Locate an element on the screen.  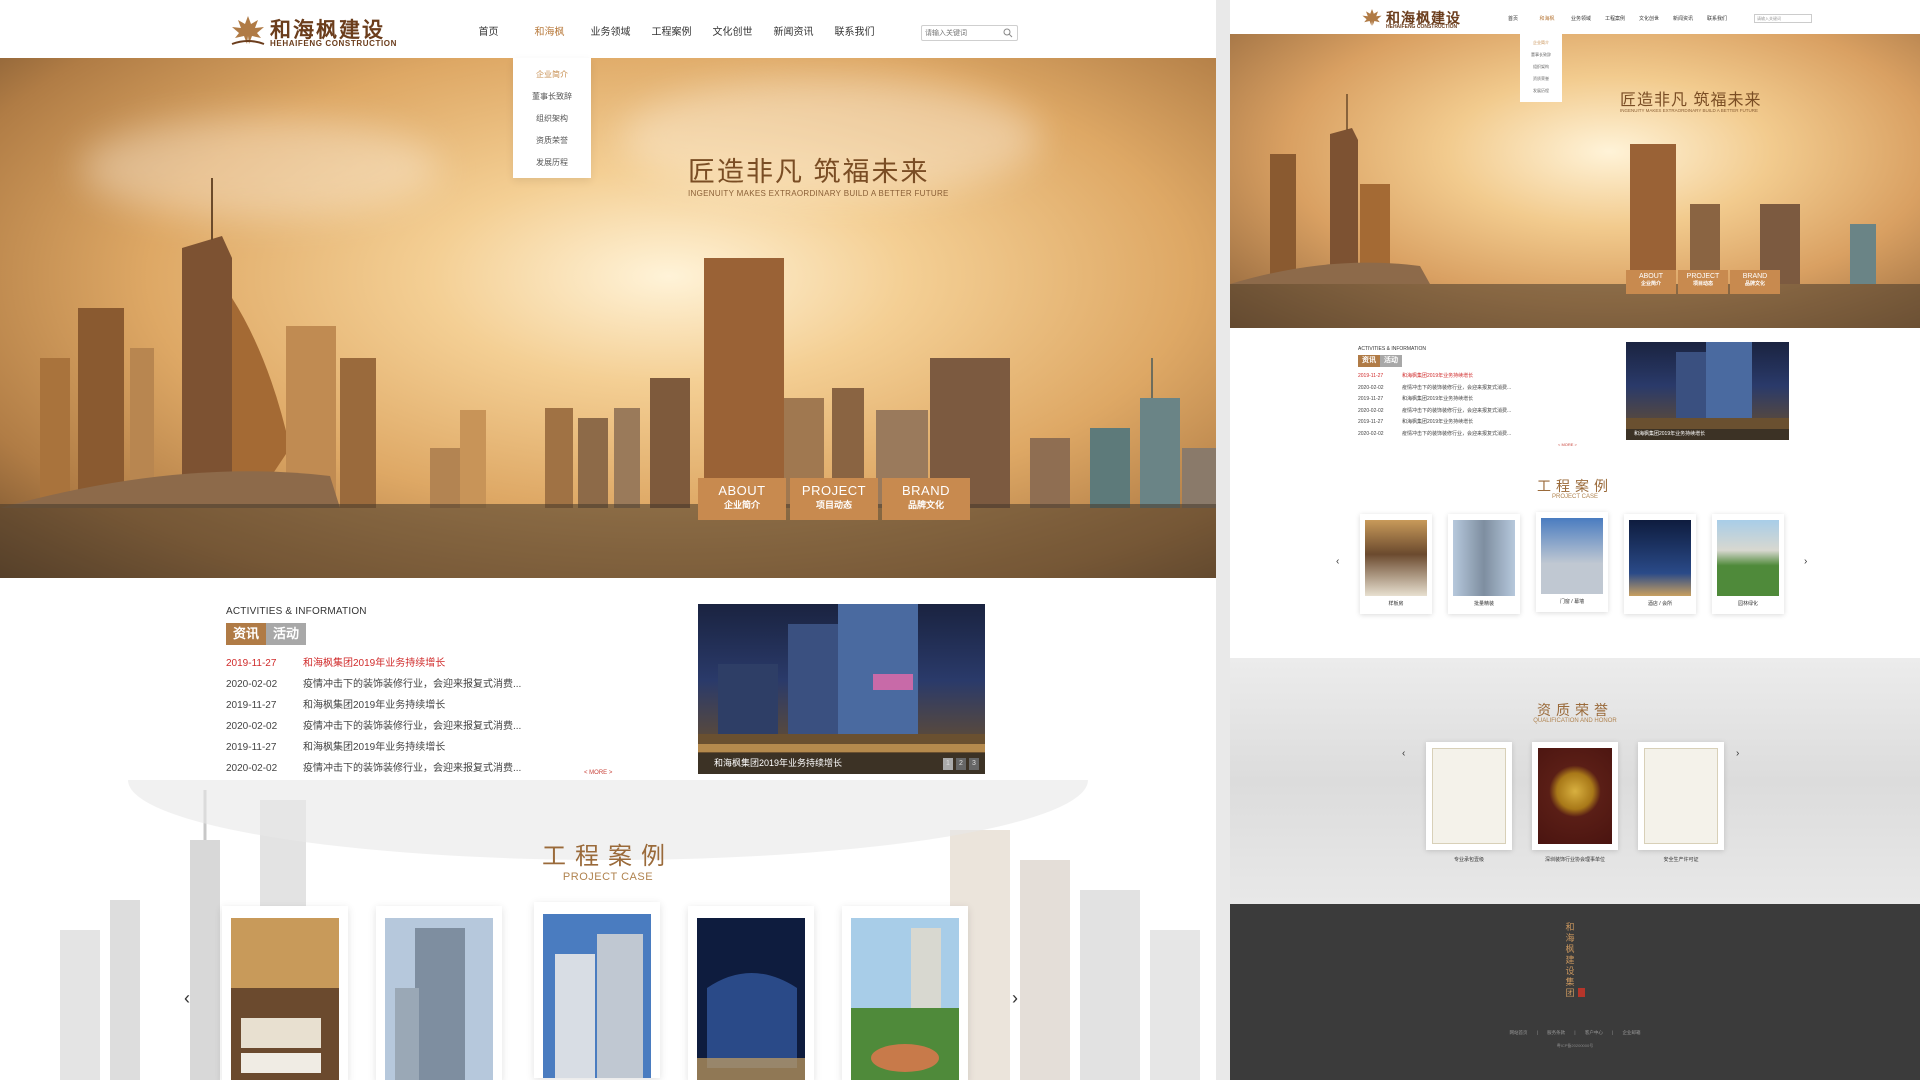
footer-links: 网站首页 | 服务条款 | 客户中心 | 企业邮箱 is located at coordinates (1575, 1033).